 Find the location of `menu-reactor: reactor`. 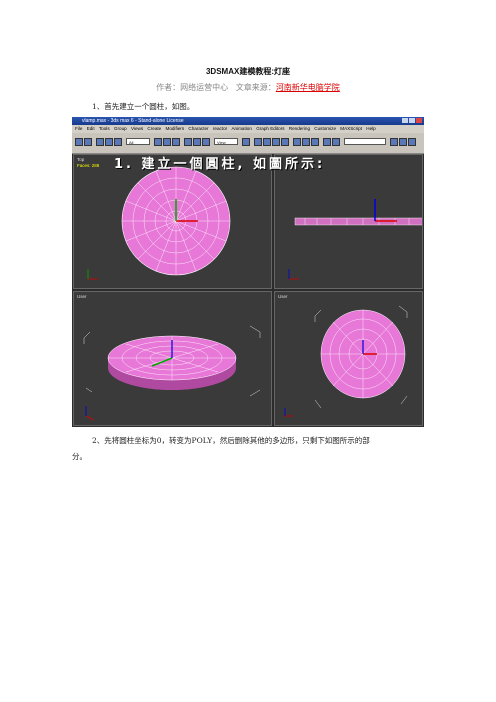

menu-reactor: reactor is located at coordinates (220, 128).